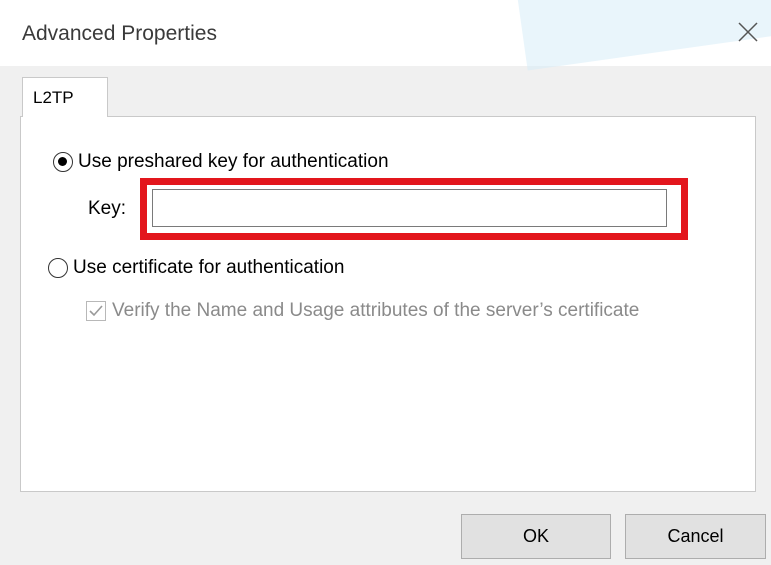 This screenshot has height=565, width=771. I want to click on certificate-label: Use certificate for authentication, so click(209, 267).